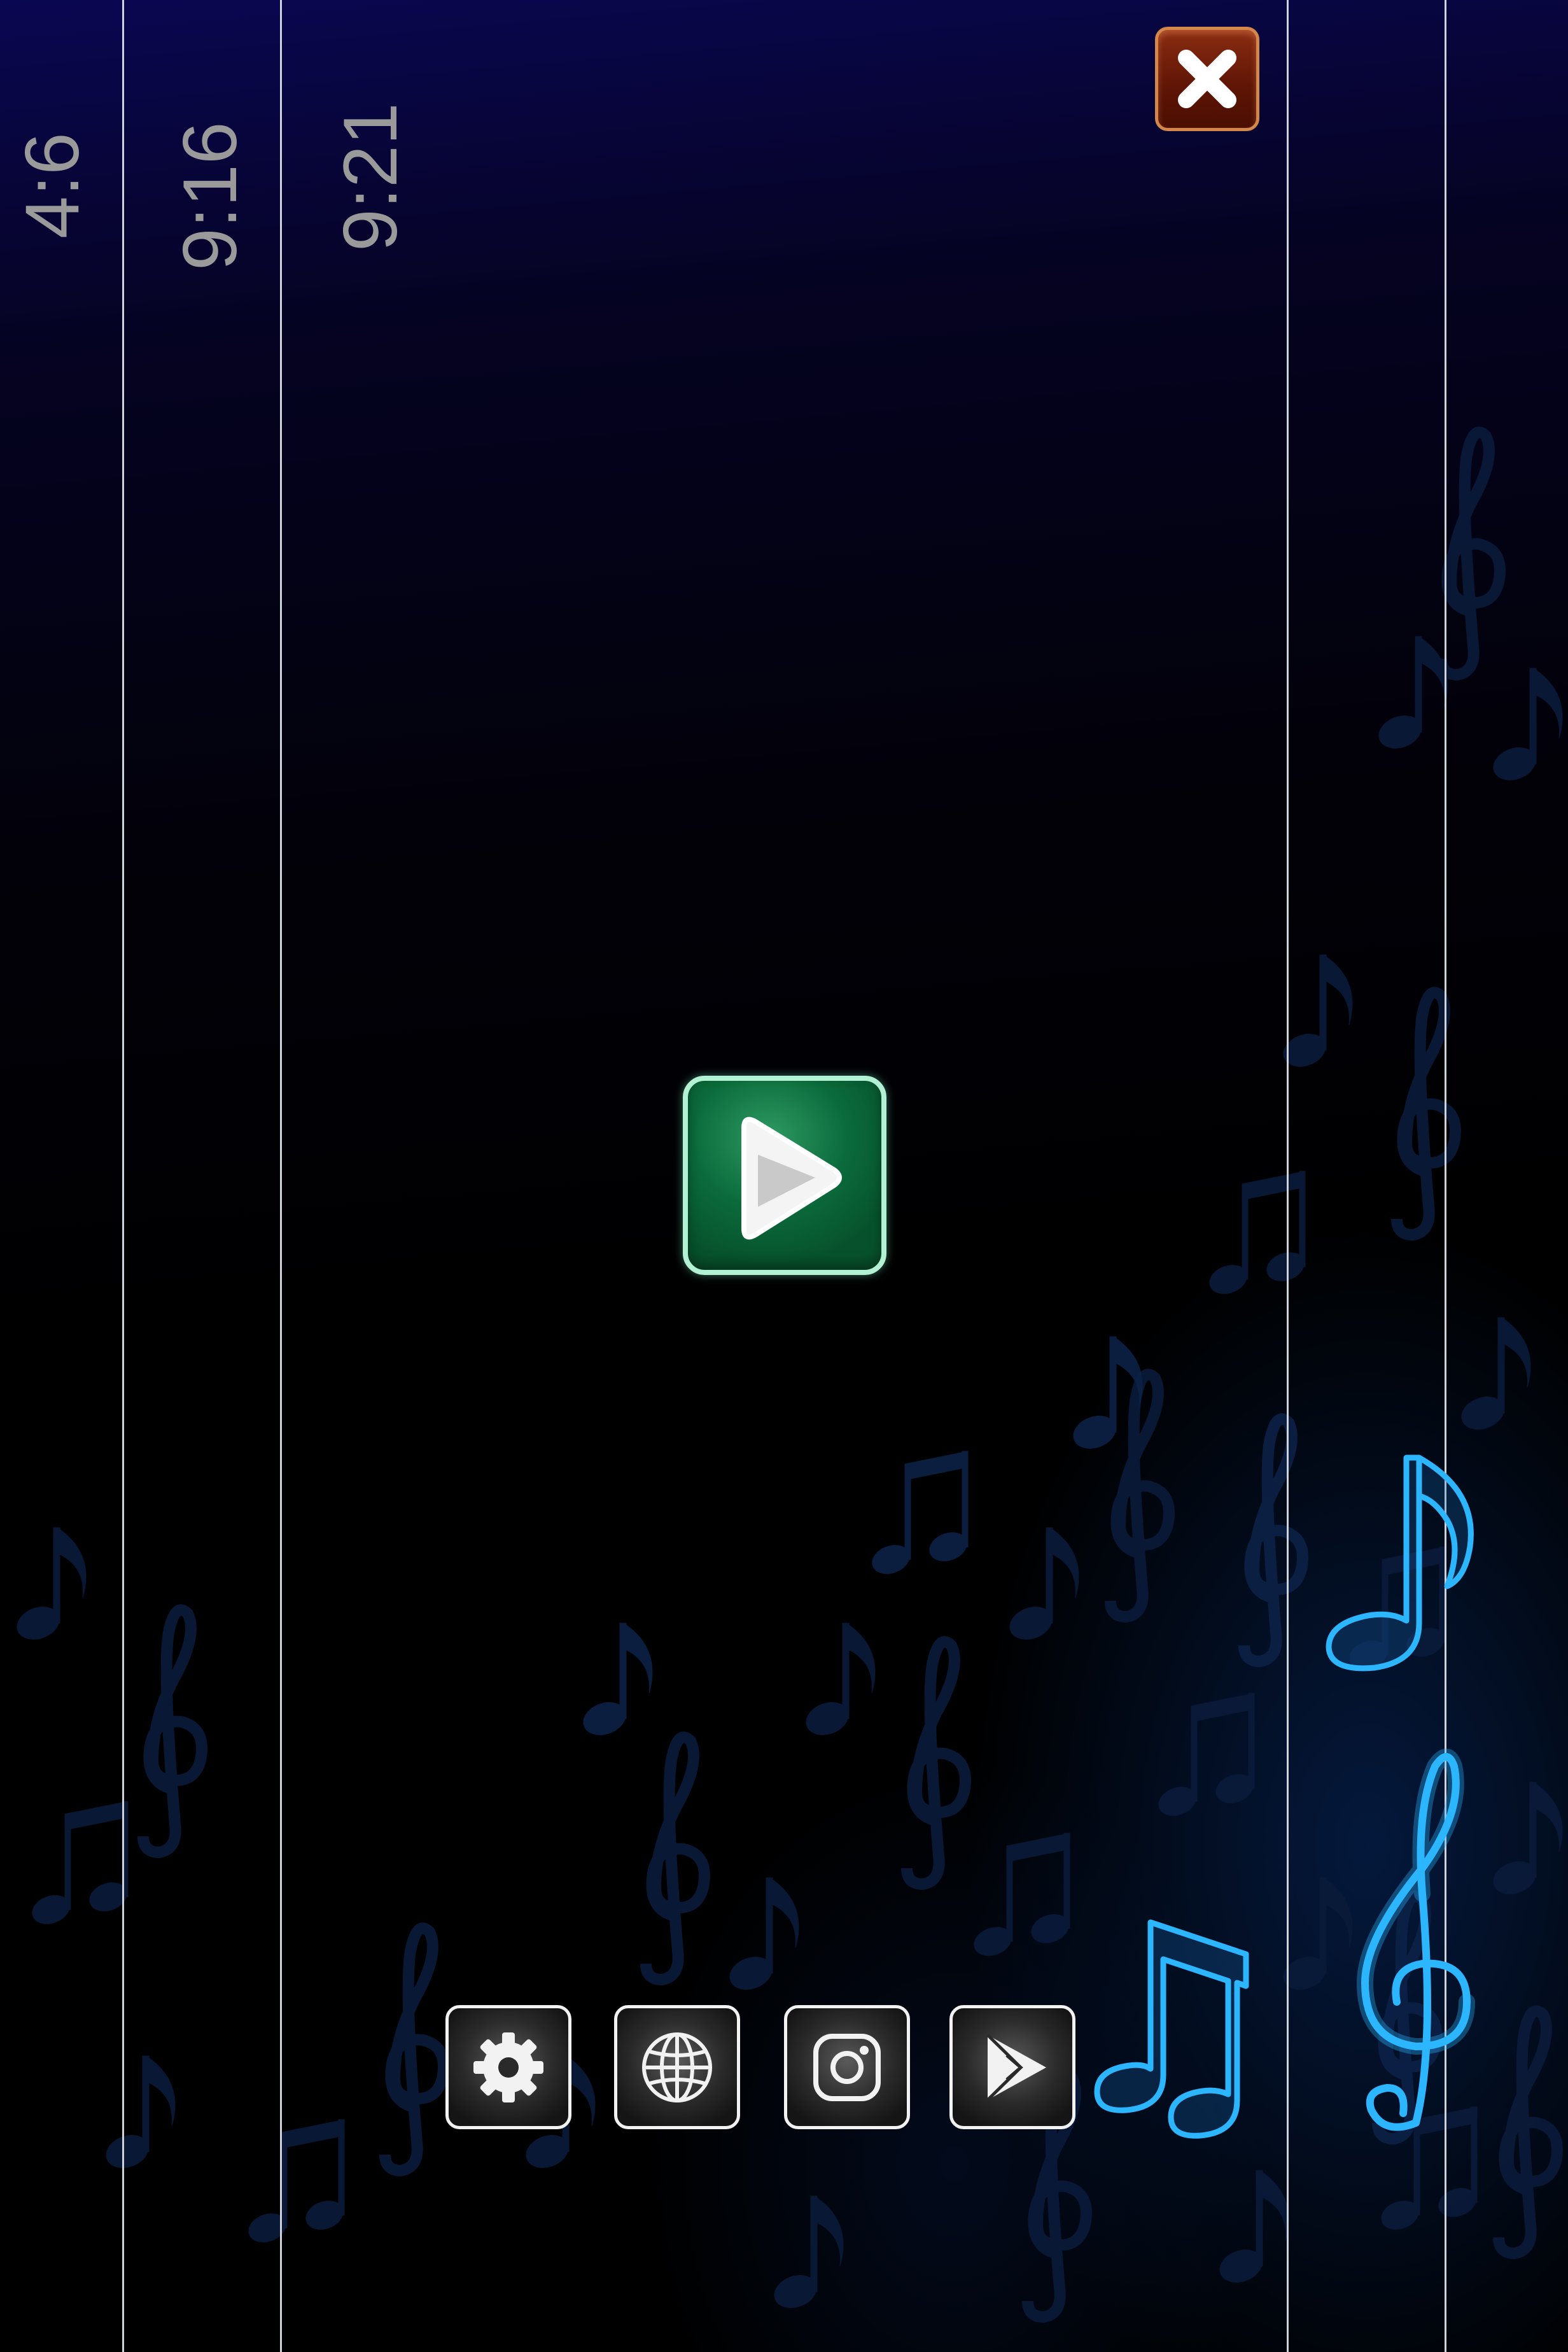 The height and width of the screenshot is (2352, 1568). I want to click on close-icon, so click(1207, 79).